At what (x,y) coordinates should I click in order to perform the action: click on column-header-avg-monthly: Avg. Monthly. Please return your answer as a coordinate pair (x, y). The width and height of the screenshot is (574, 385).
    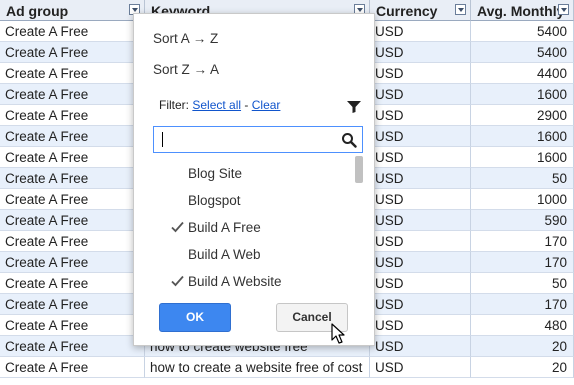
    Looking at the image, I should click on (522, 10).